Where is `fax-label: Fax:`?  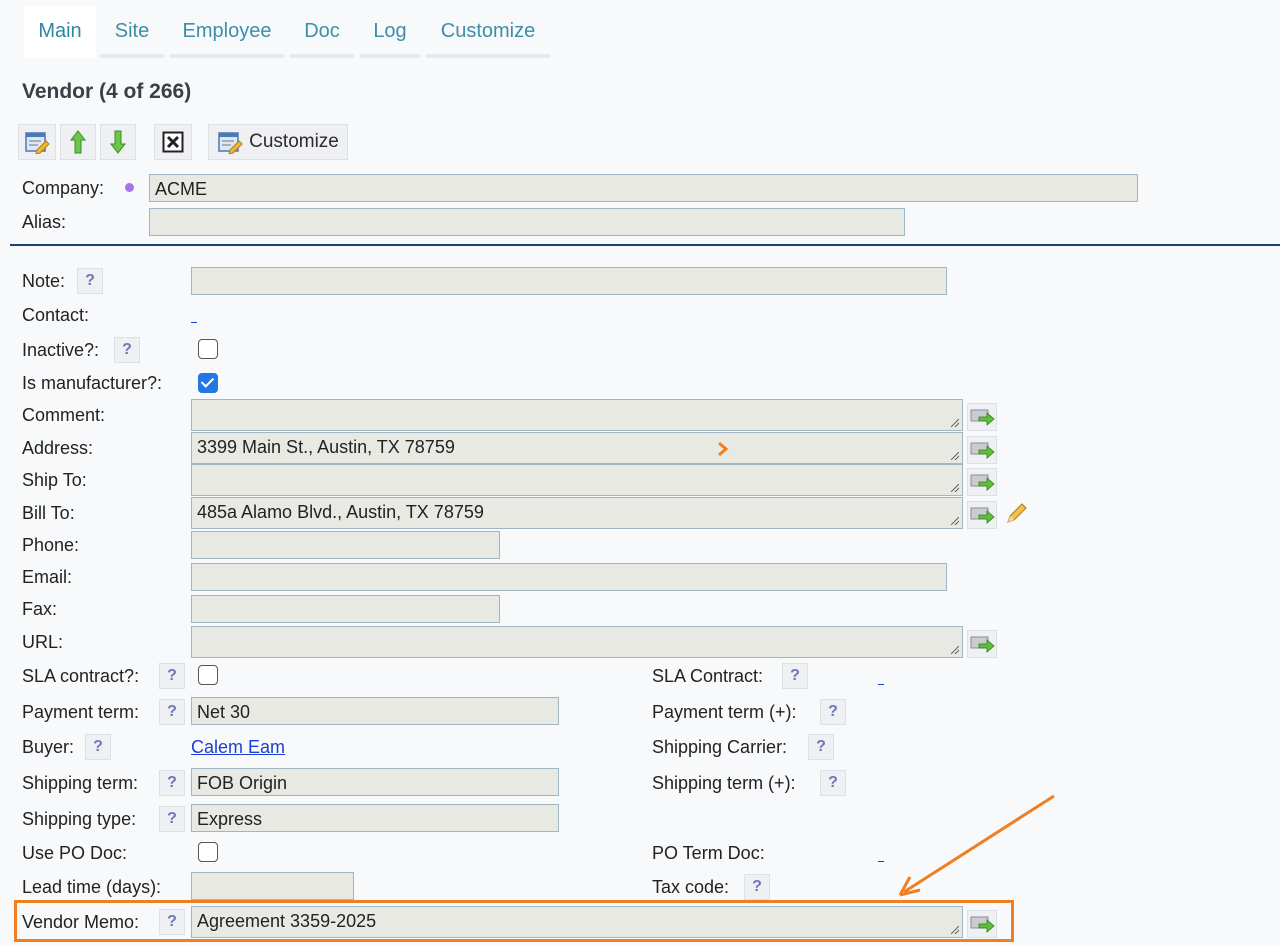 fax-label: Fax: is located at coordinates (40, 609).